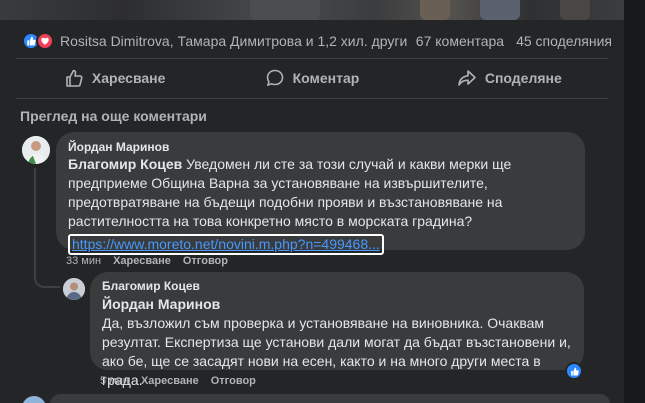 The image size is (645, 403). Describe the element at coordinates (205, 261) in the screenshot. I see `comment-reply-button: Отговор` at that location.